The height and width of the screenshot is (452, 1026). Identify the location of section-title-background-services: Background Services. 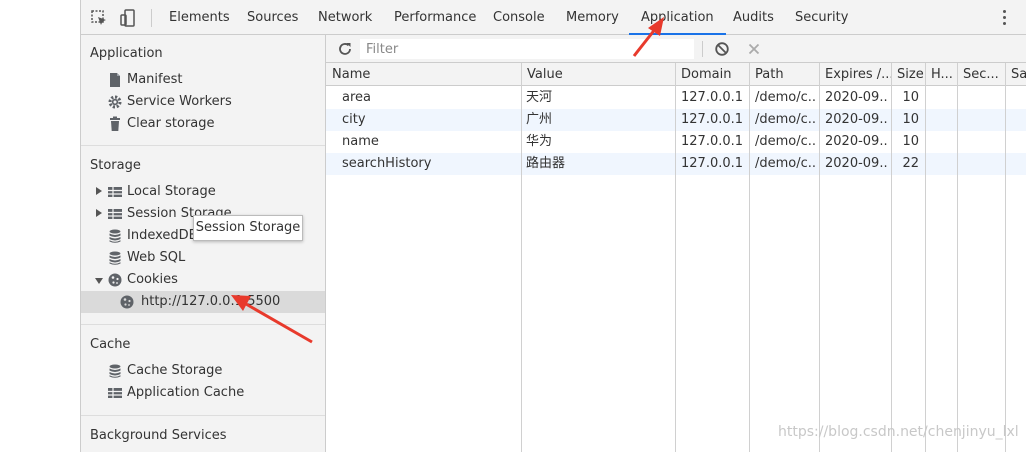
(158, 435).